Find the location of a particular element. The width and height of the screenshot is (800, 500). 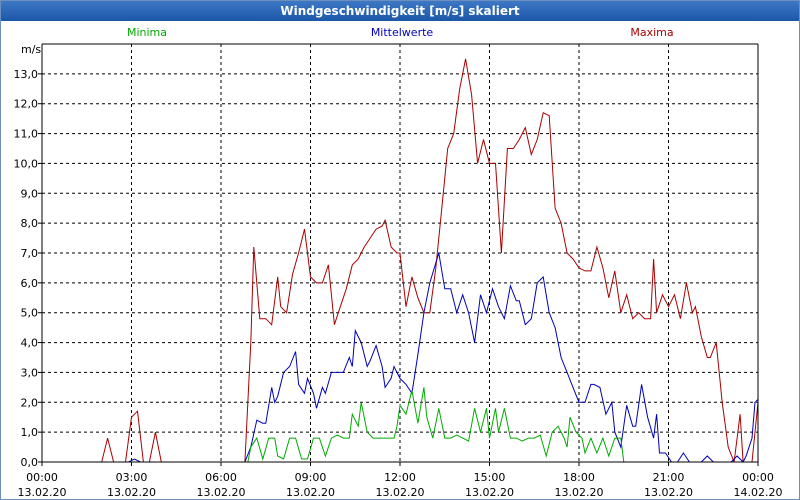

x-tick-time: 12:00 is located at coordinates (400, 477).